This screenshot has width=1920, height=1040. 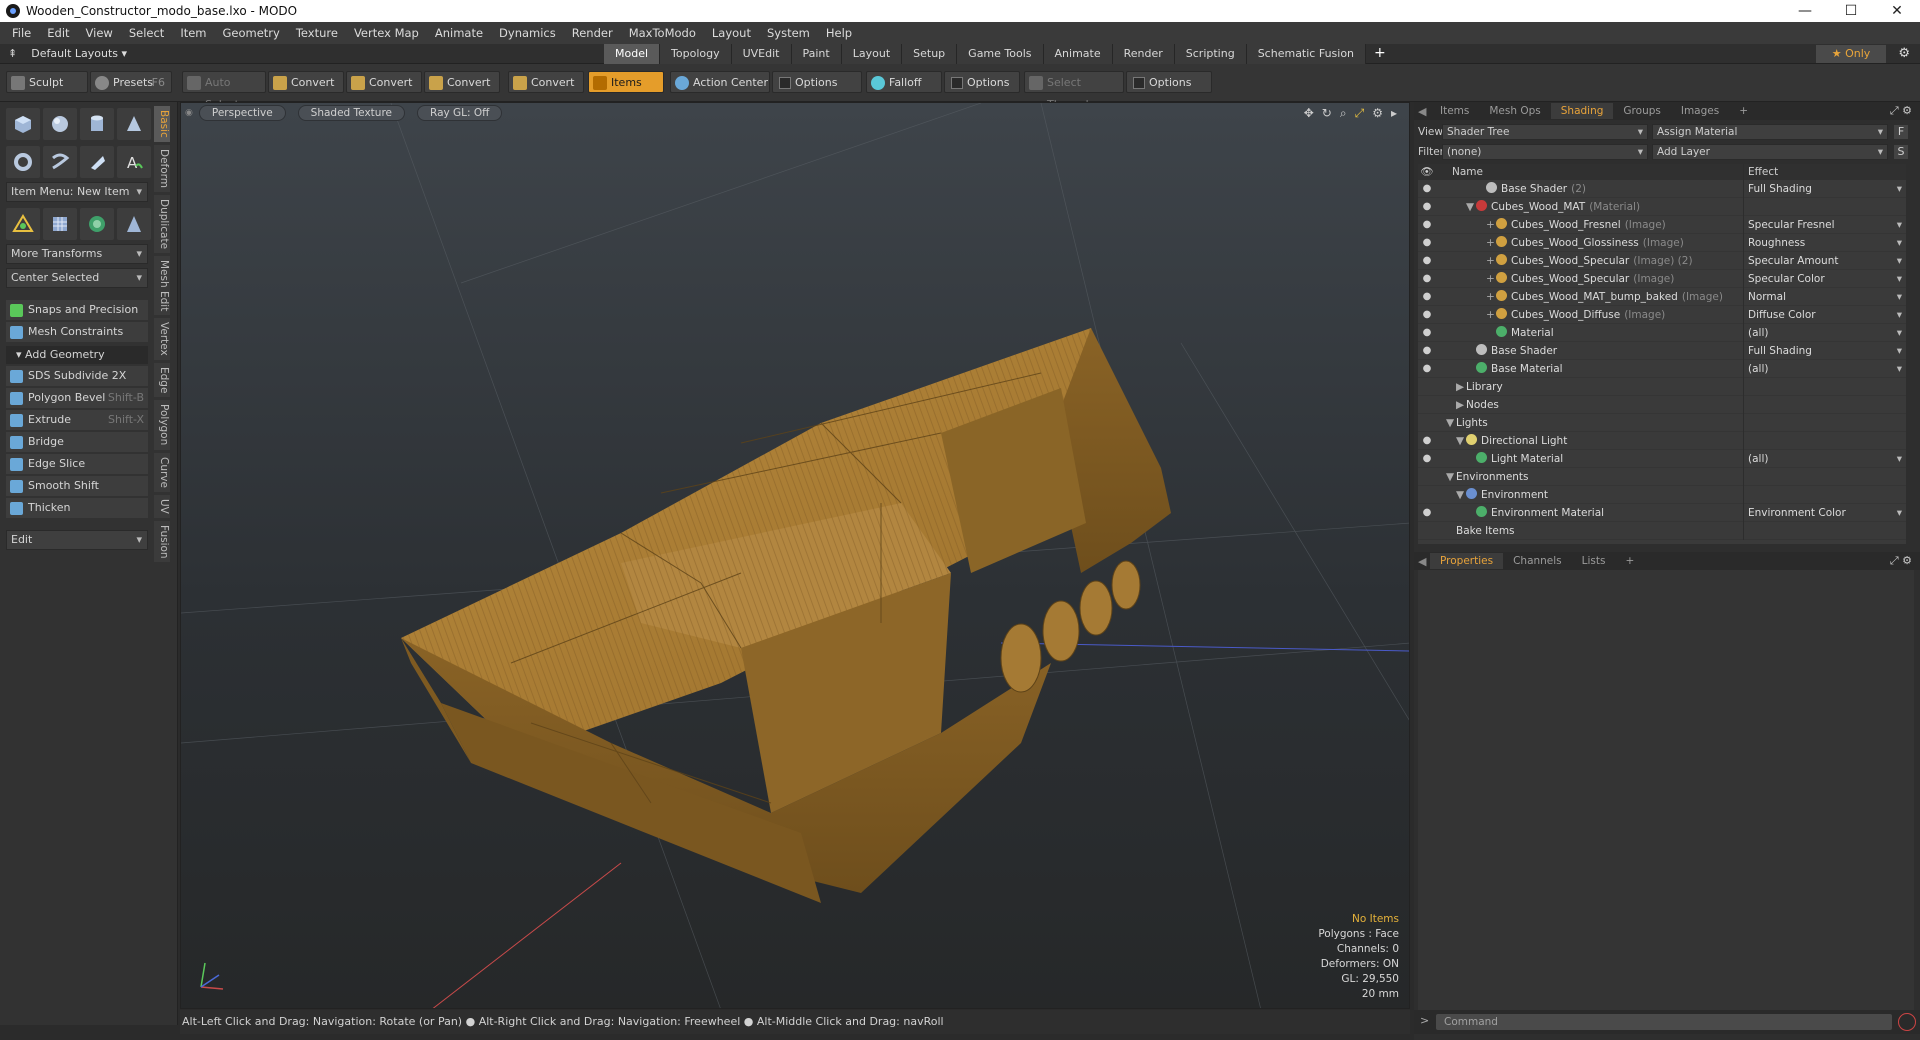 I want to click on transform-icon, so click(x=23, y=224).